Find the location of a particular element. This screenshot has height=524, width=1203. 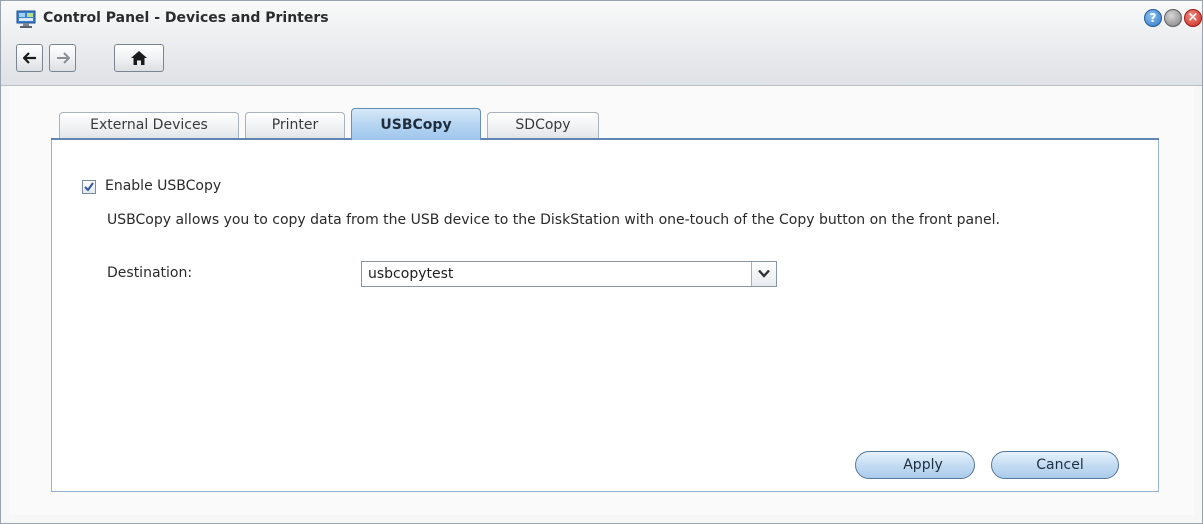

dropdown-toggle is located at coordinates (763, 274).